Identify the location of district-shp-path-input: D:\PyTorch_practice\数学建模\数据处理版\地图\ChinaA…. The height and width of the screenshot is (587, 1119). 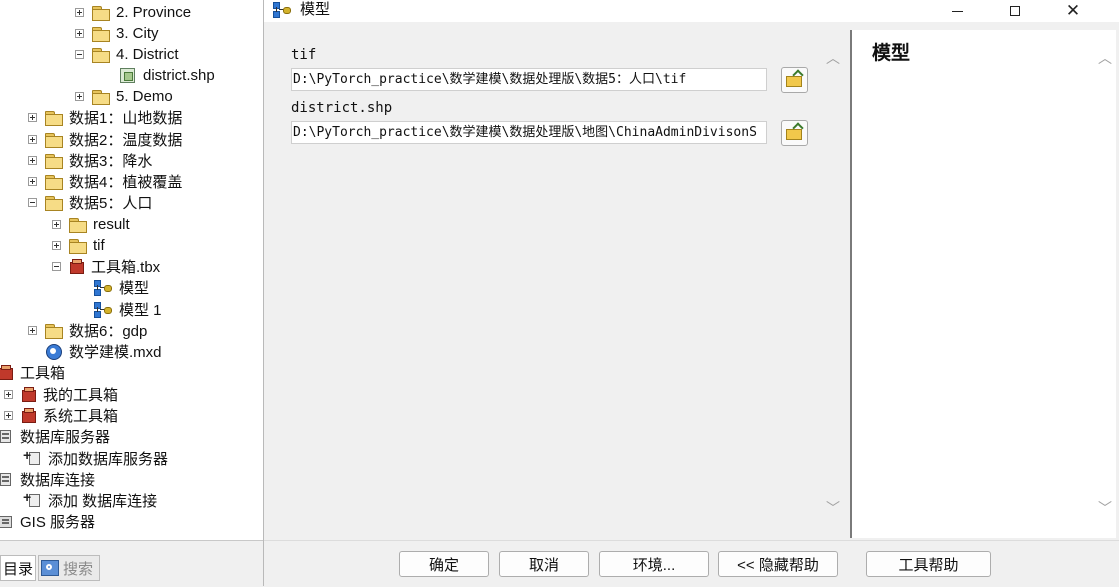
(529, 132).